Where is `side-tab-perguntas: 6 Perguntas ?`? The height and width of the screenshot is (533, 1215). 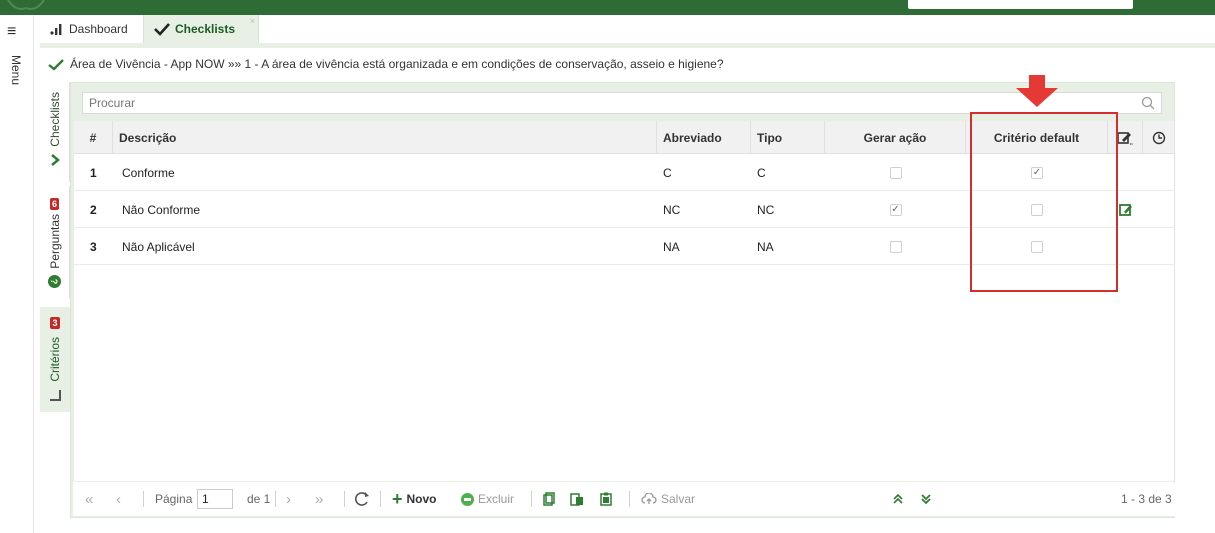 side-tab-perguntas: 6 Perguntas ? is located at coordinates (55, 242).